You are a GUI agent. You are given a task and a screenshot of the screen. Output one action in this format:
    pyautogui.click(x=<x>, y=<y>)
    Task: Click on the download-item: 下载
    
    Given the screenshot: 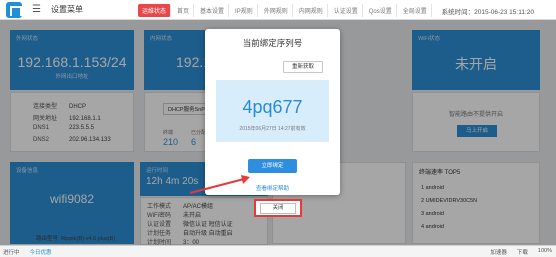 What is the action you would take?
    pyautogui.click(x=522, y=252)
    